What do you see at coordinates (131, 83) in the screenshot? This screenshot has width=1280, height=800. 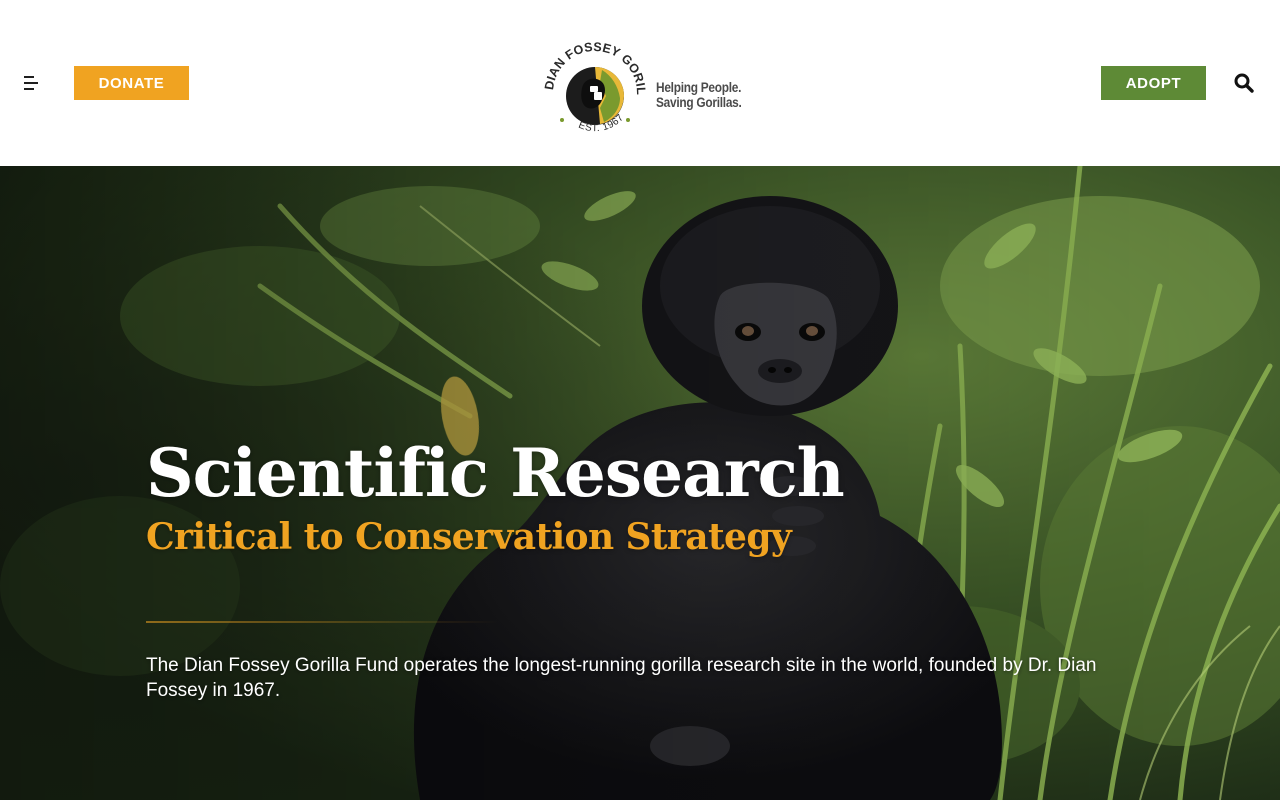 I see `donate-button: DONATE` at bounding box center [131, 83].